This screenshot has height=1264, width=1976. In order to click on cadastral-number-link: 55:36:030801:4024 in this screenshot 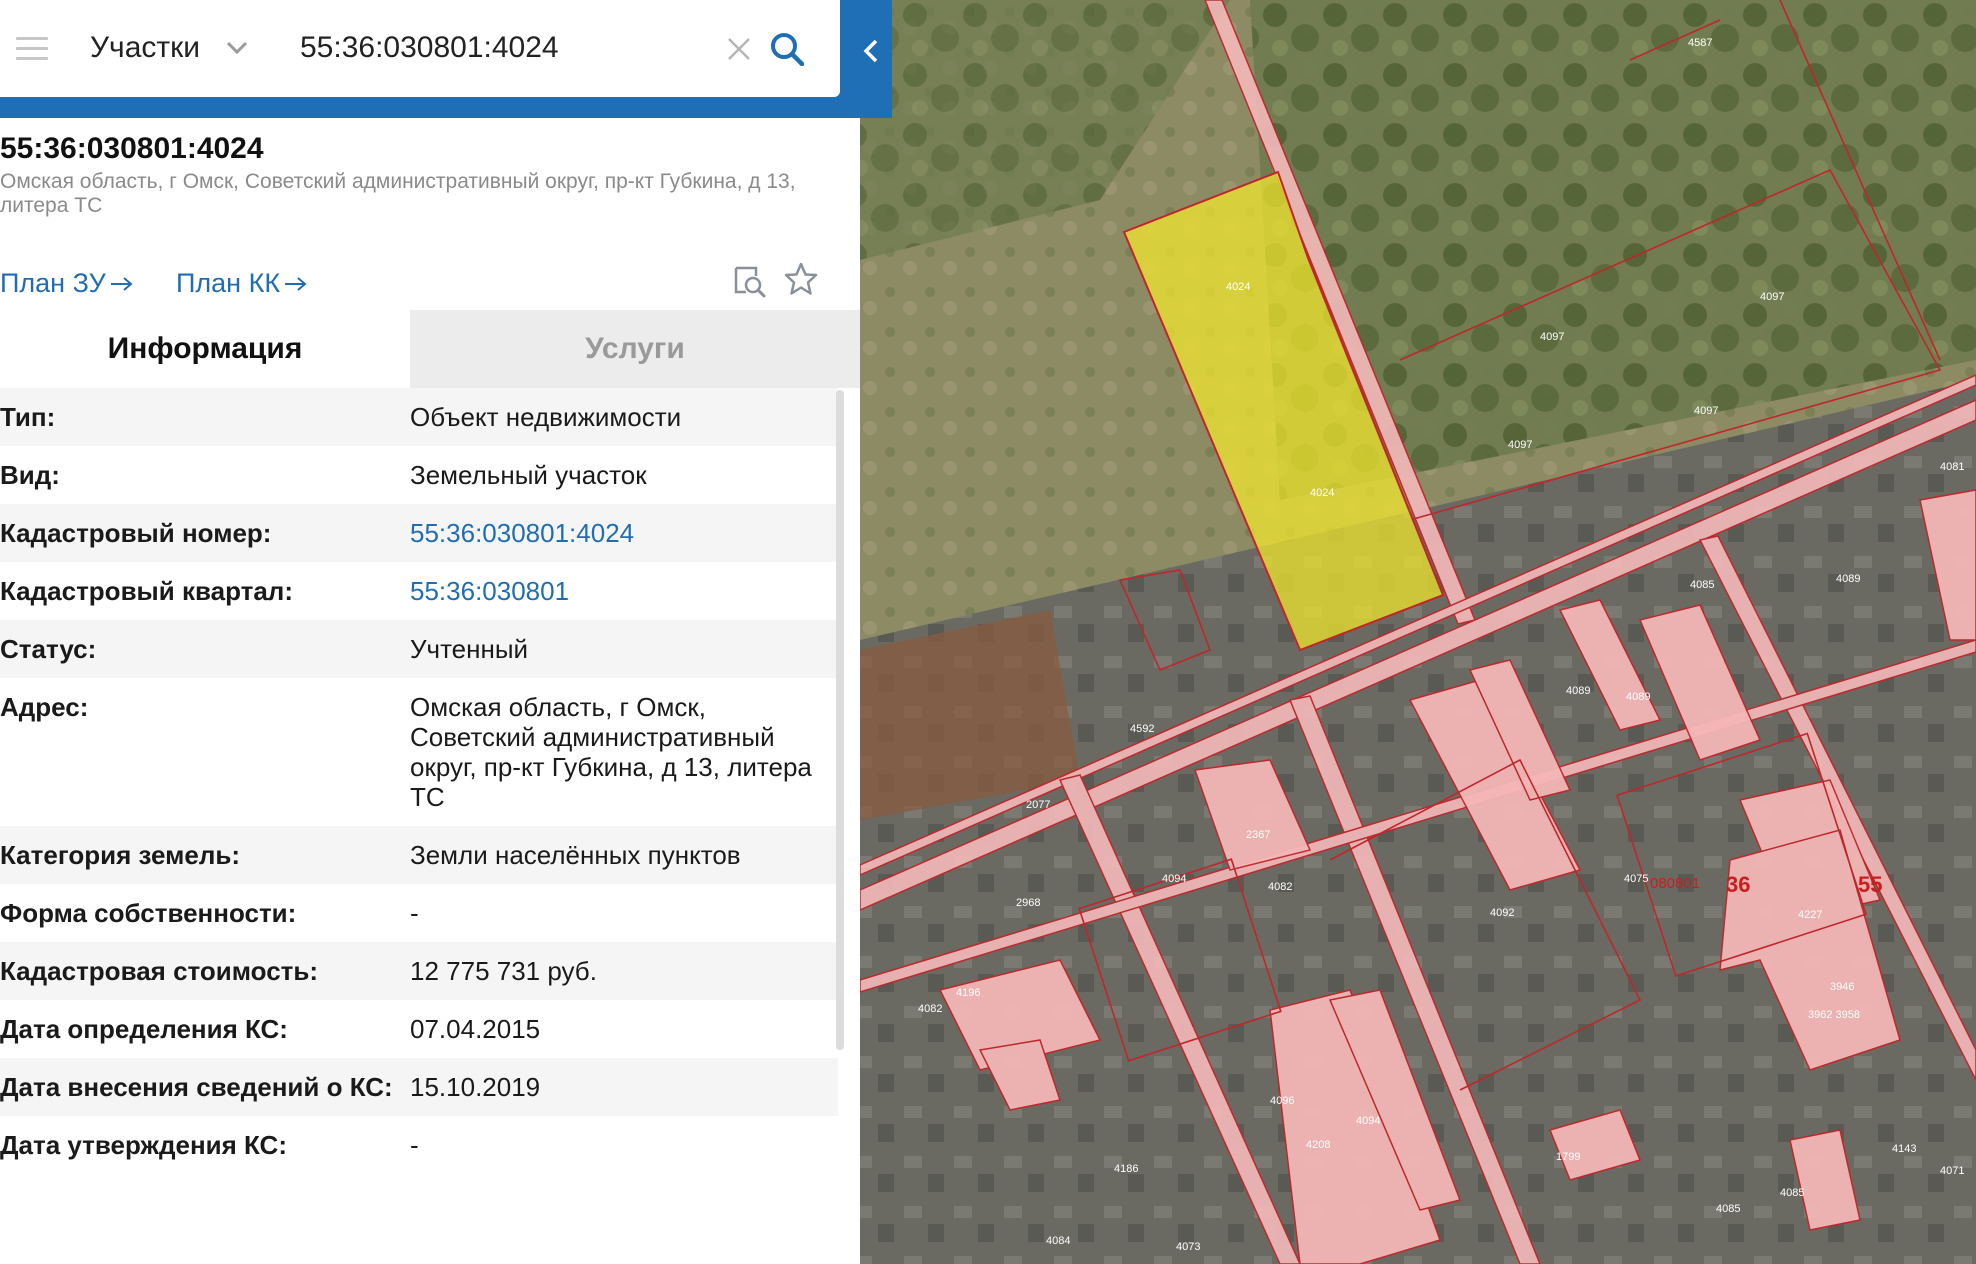, I will do `click(624, 533)`.